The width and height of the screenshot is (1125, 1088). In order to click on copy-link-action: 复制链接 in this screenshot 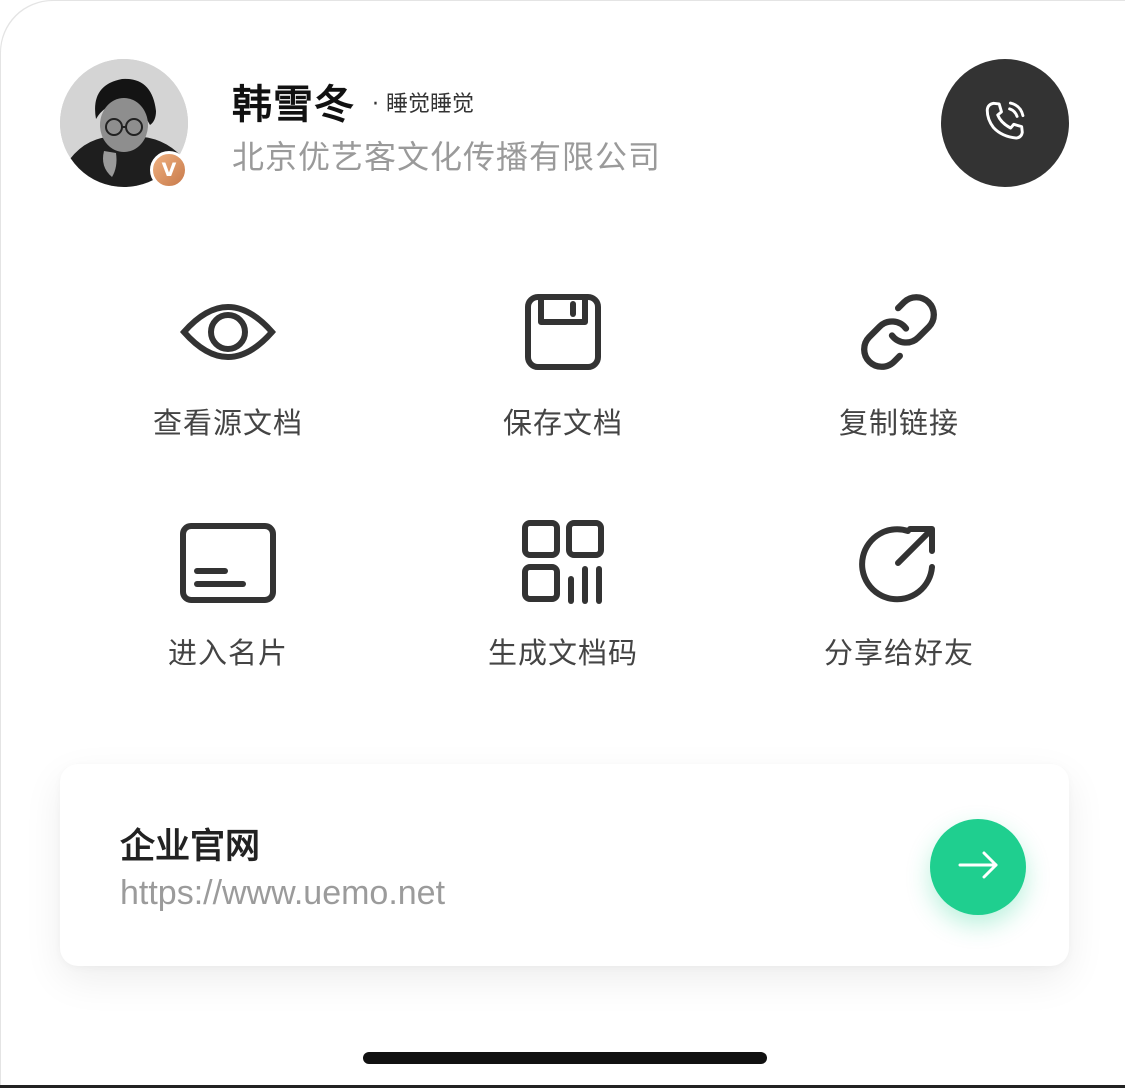, I will do `click(899, 362)`.